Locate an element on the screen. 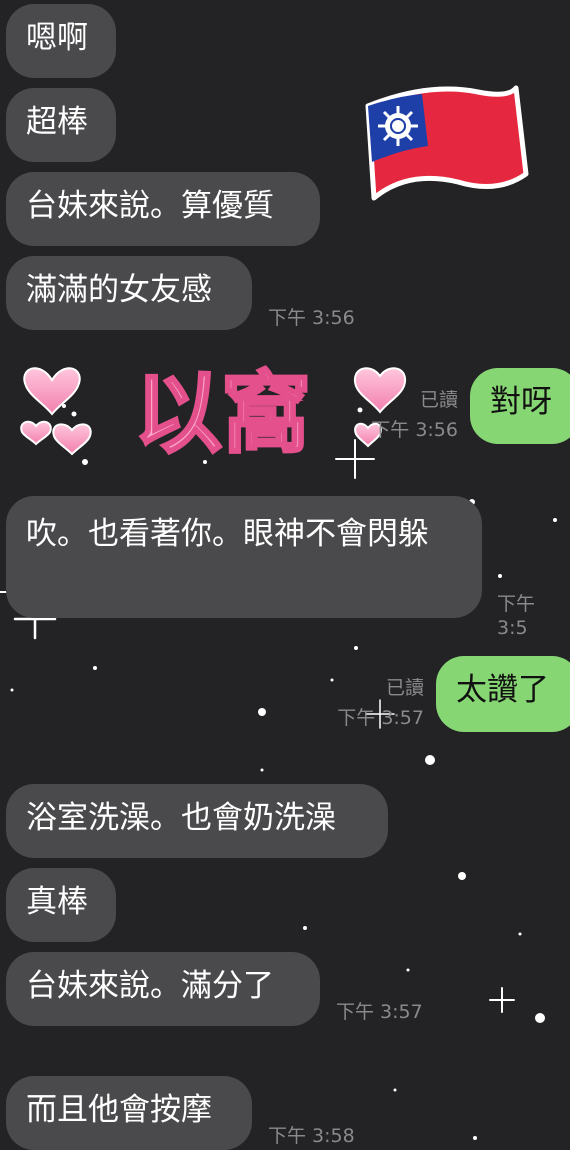  incoming-message-bubble: 真棒 is located at coordinates (61, 905).